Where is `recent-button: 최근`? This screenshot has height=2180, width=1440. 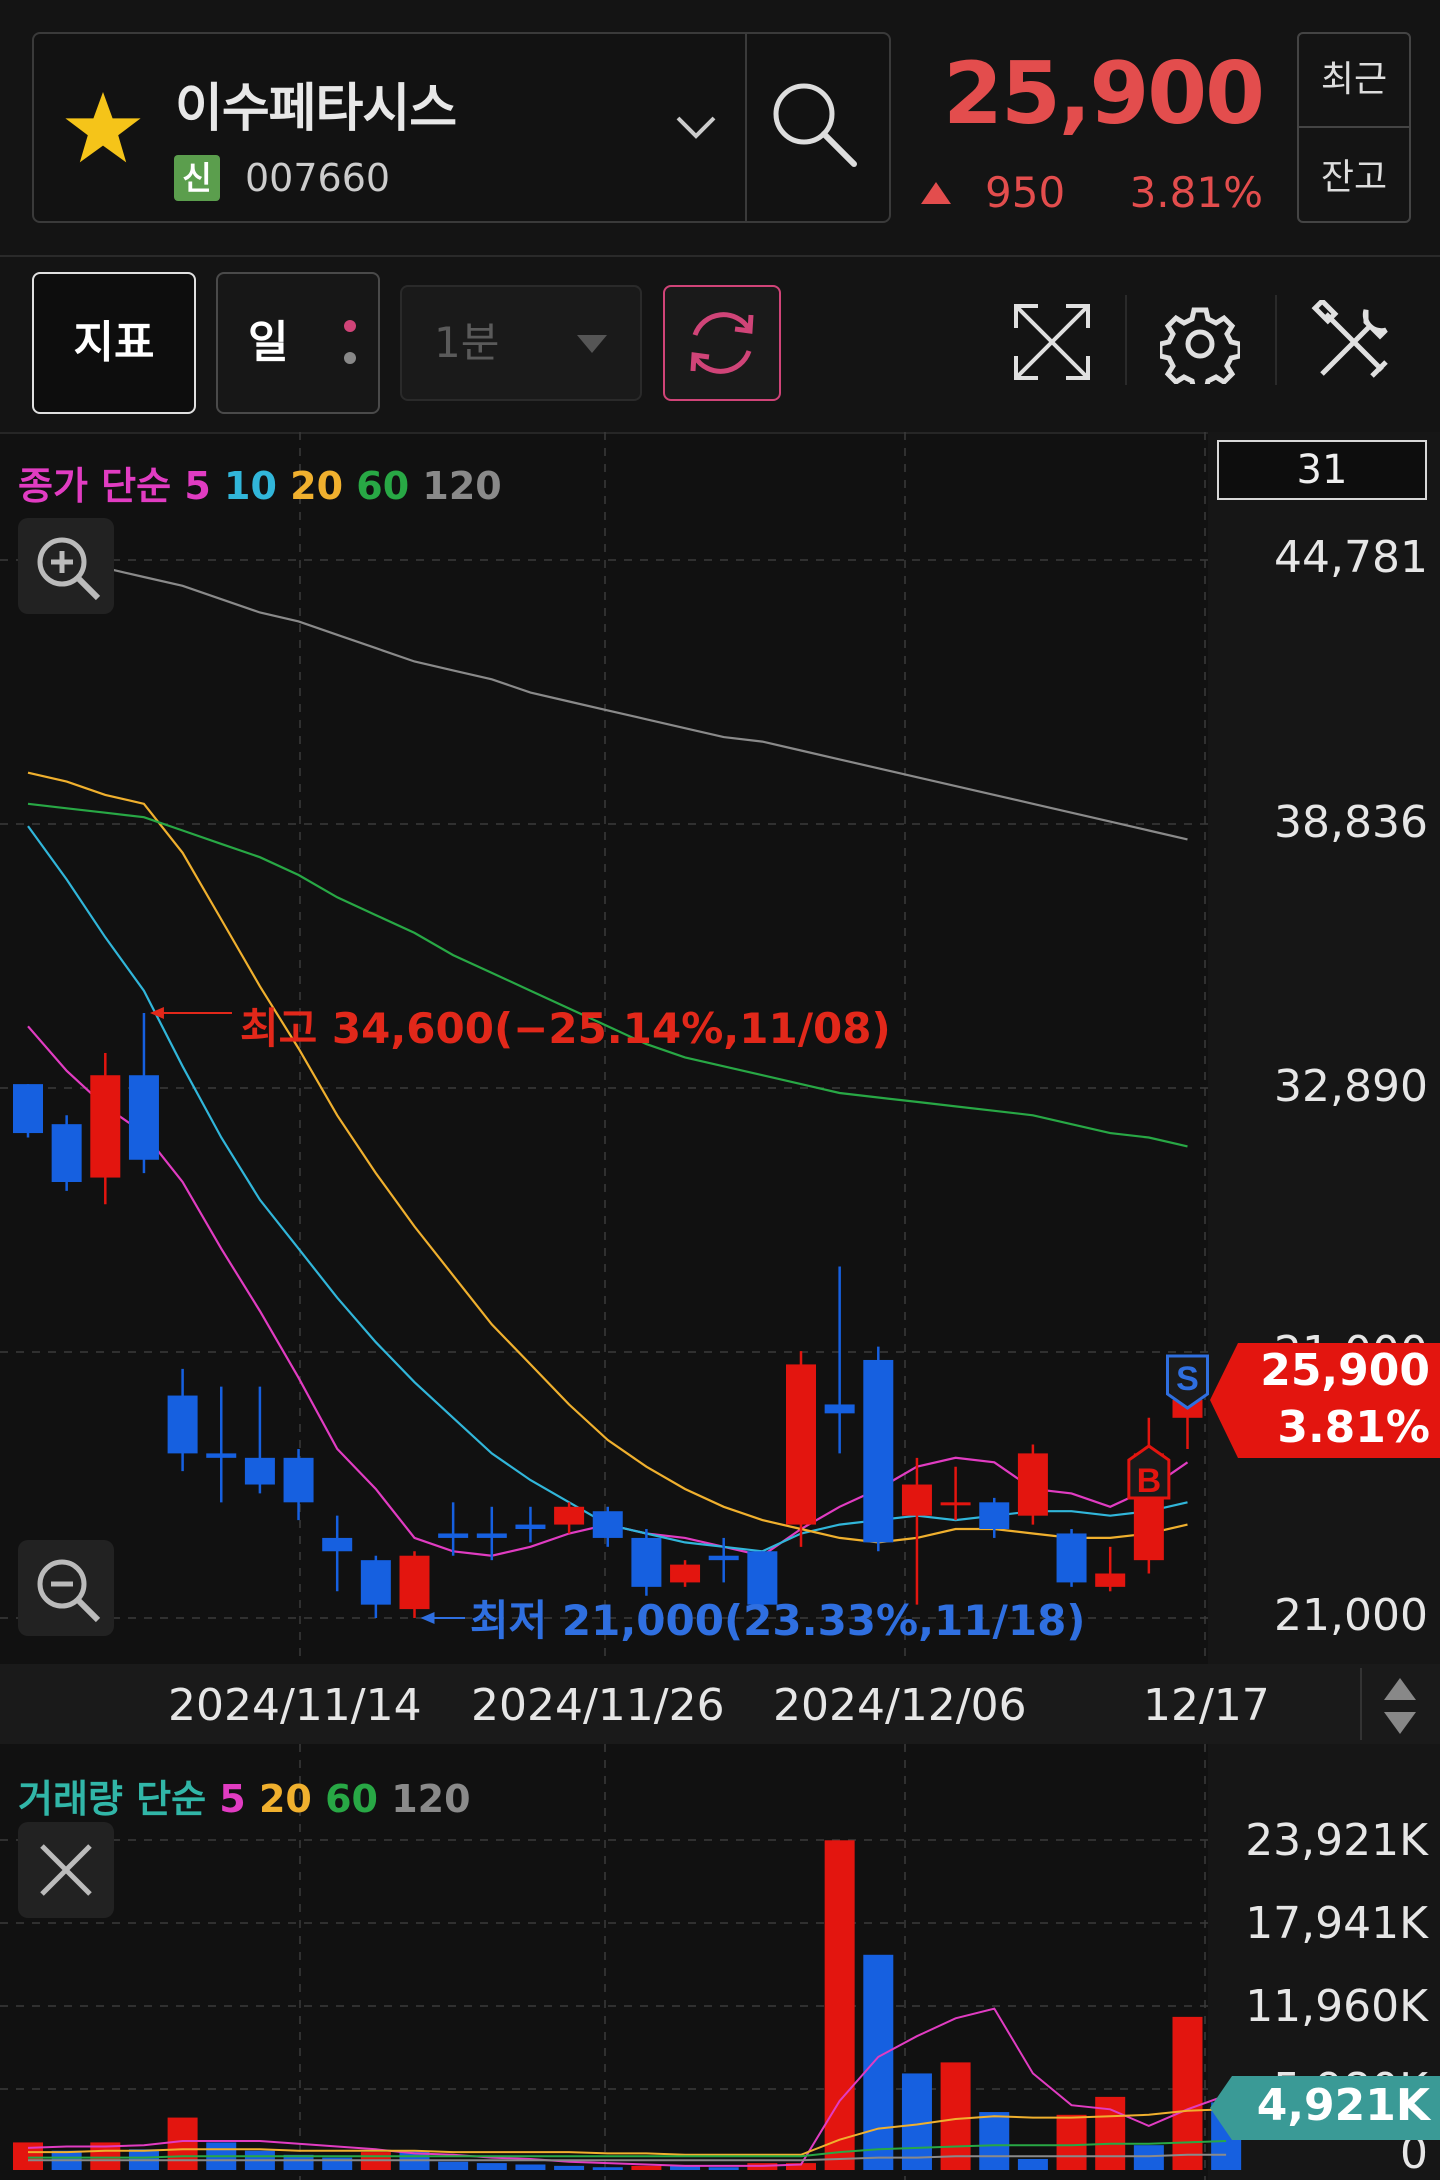 recent-button: 최근 is located at coordinates (1354, 76).